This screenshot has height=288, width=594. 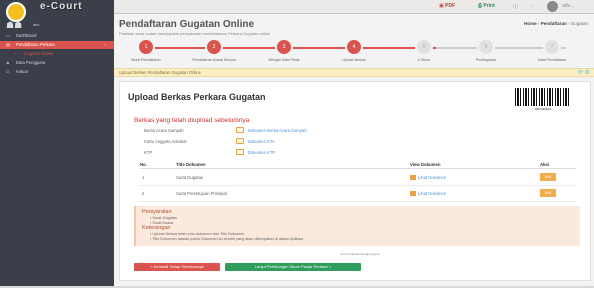 I want to click on refresh-icon: ⟳, so click(x=580, y=73).